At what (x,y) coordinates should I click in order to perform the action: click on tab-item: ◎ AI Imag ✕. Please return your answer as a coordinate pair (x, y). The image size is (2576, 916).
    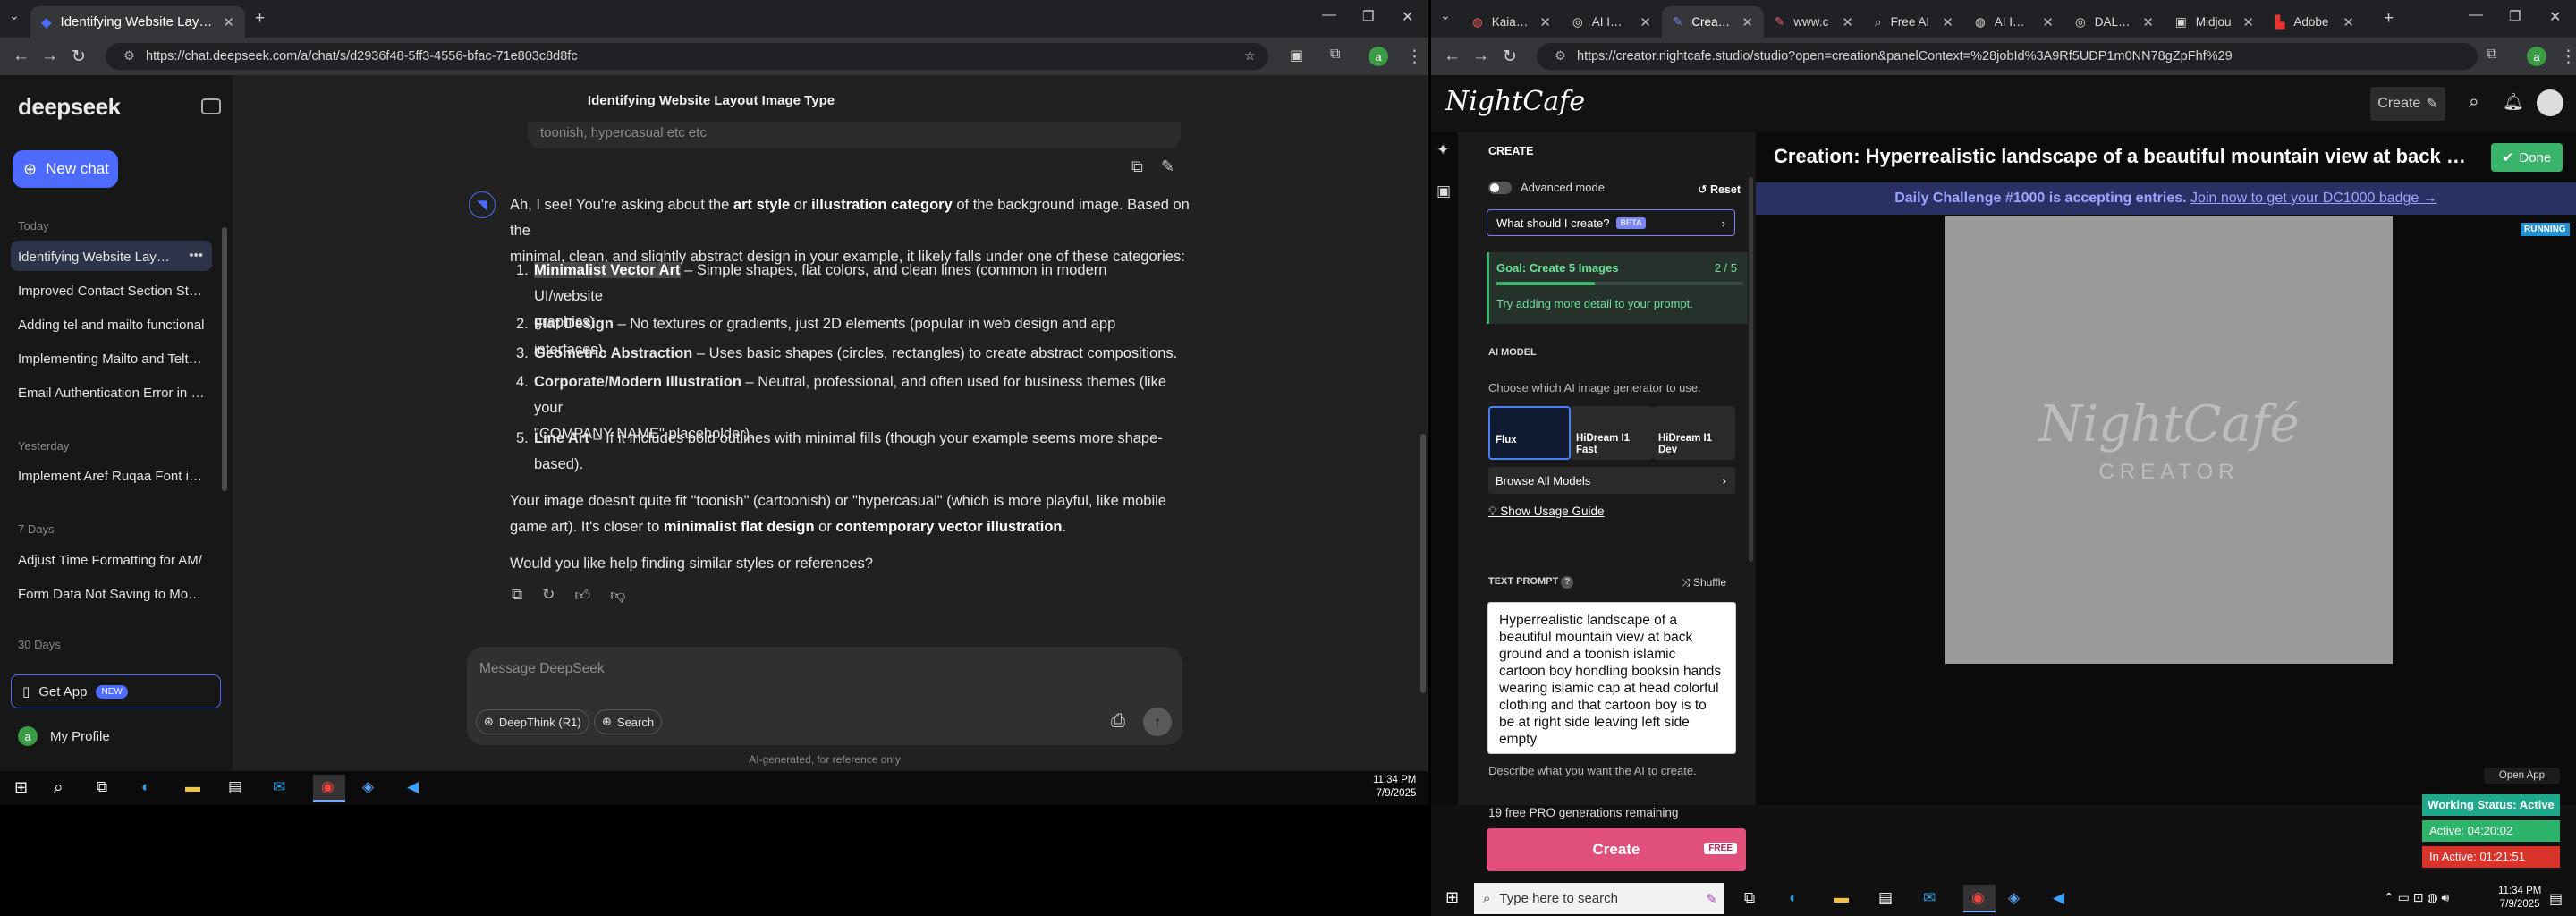
    Looking at the image, I should click on (1612, 22).